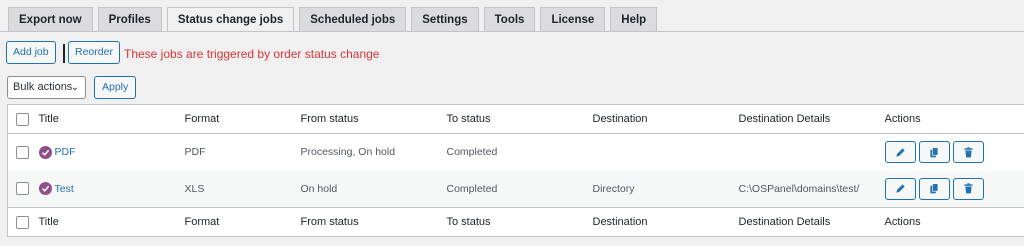 The height and width of the screenshot is (246, 1024). What do you see at coordinates (512, 31) in the screenshot?
I see `tab-divider` at bounding box center [512, 31].